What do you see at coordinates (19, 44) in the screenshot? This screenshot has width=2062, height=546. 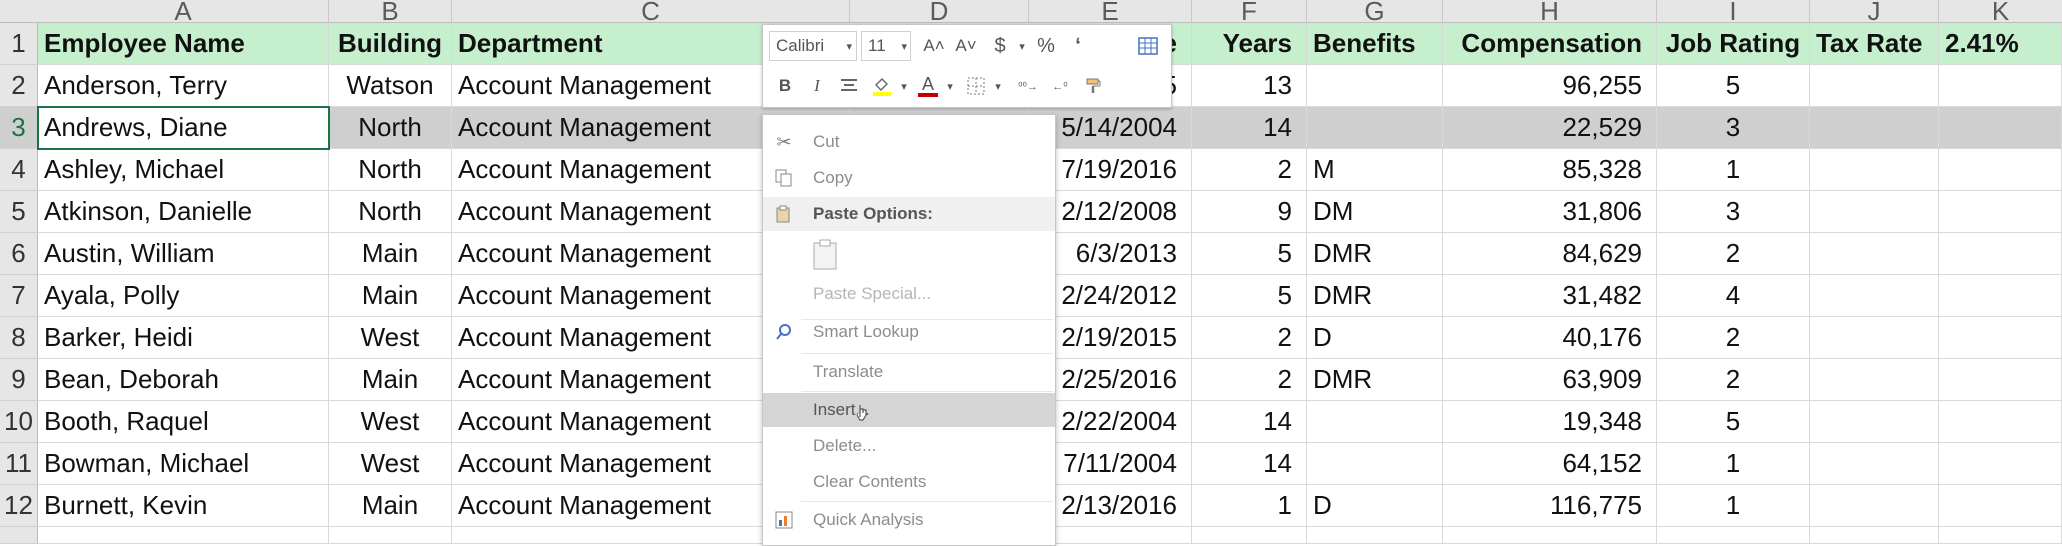 I see `row-header-1: 1` at bounding box center [19, 44].